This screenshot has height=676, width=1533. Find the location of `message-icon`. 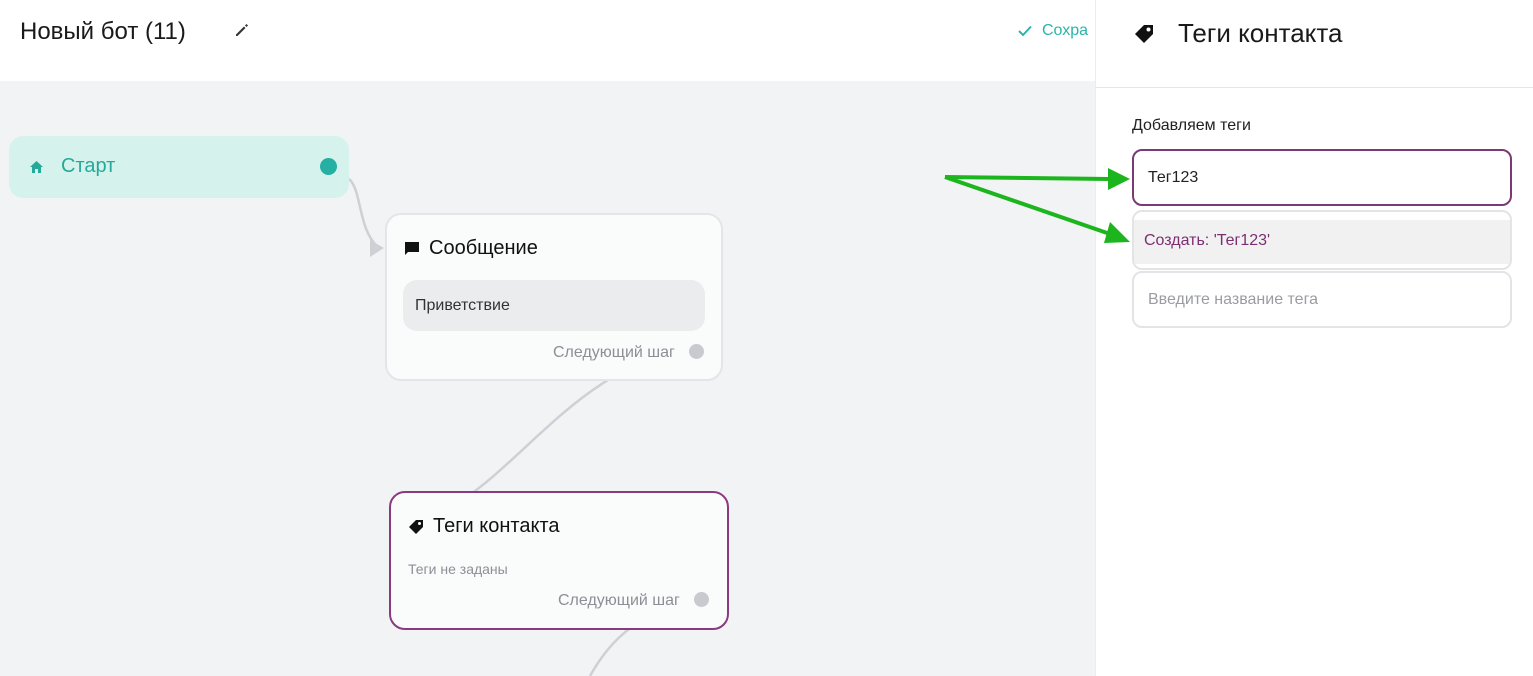

message-icon is located at coordinates (412, 248).